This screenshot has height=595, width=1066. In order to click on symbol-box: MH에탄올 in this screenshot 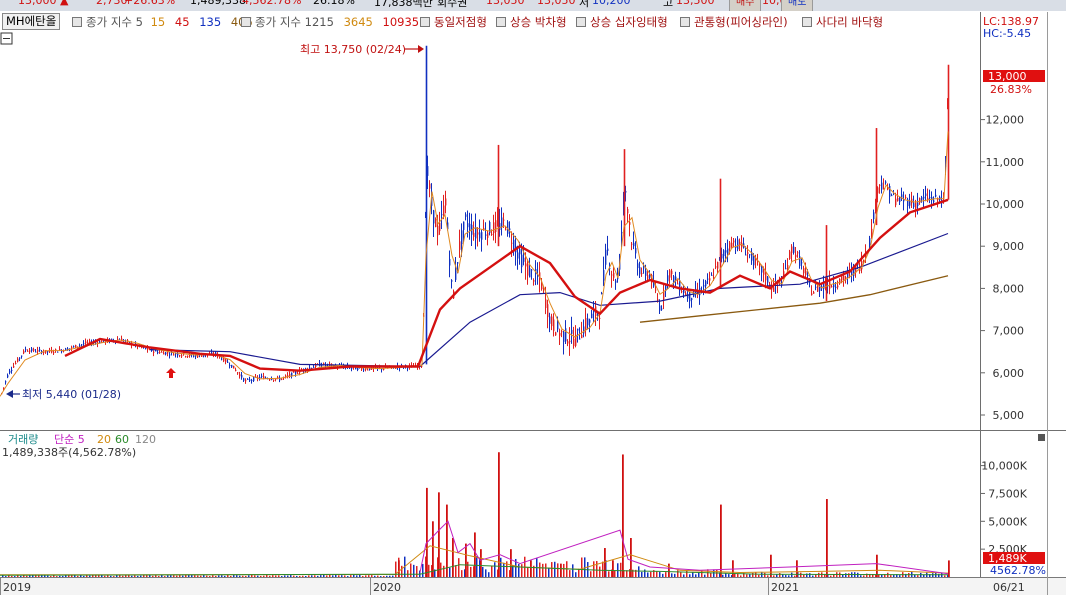, I will do `click(31, 21)`.